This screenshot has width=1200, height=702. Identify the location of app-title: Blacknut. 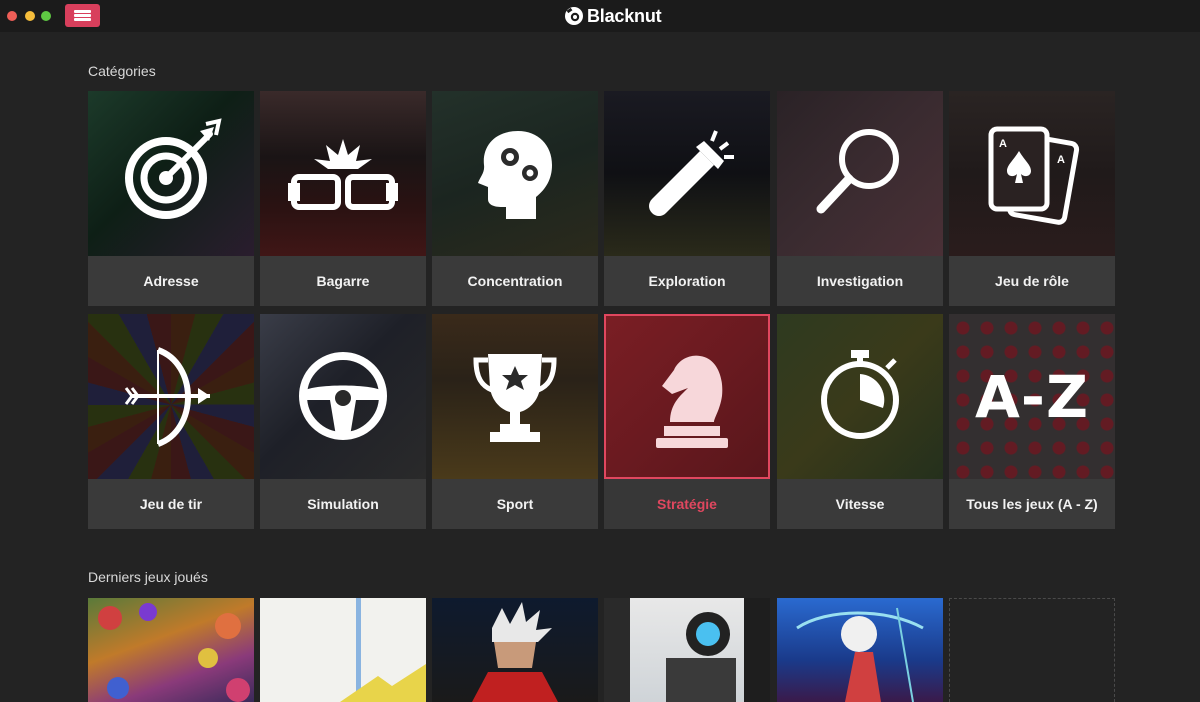
(624, 15).